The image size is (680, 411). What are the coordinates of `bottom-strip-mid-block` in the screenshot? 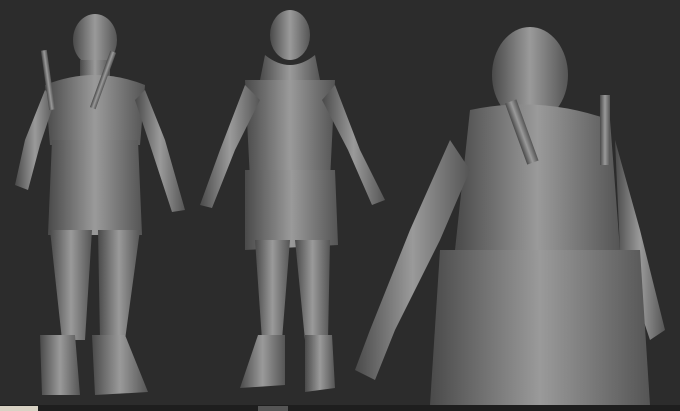 It's located at (273, 408).